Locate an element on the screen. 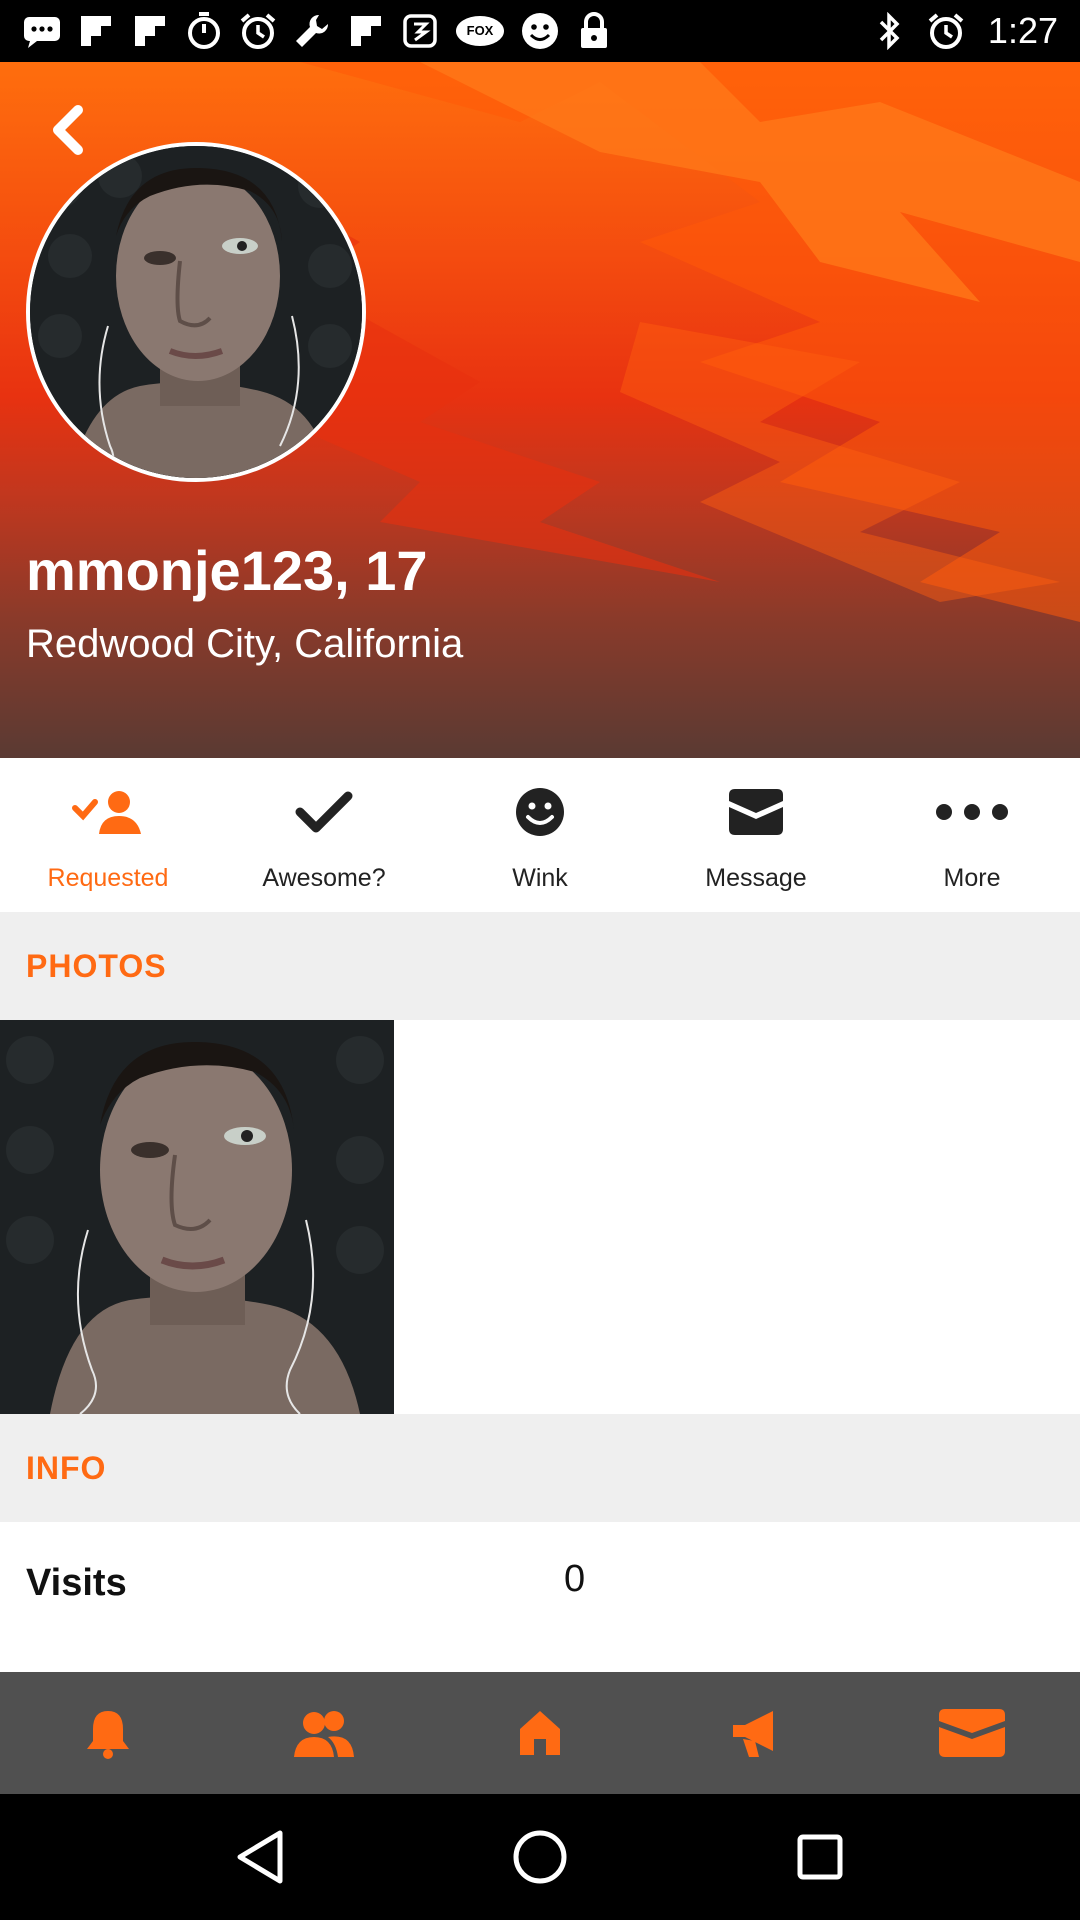  checkmark-icon is located at coordinates (324, 812).